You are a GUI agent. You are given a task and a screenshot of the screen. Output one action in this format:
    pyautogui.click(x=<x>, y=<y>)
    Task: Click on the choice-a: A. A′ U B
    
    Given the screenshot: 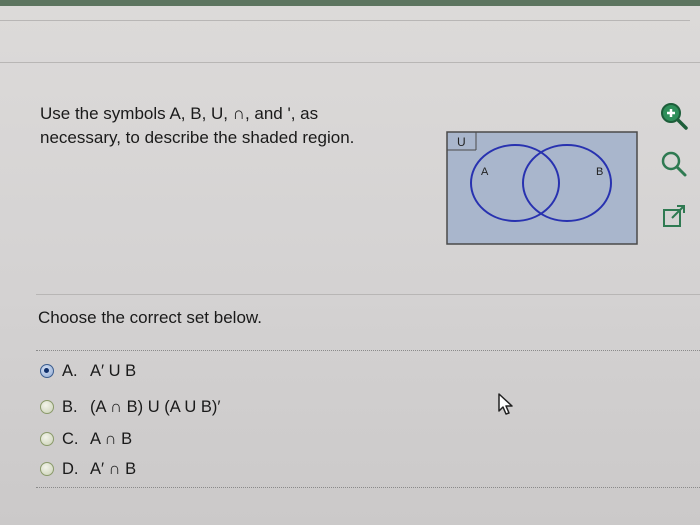 What is the action you would take?
    pyautogui.click(x=88, y=371)
    